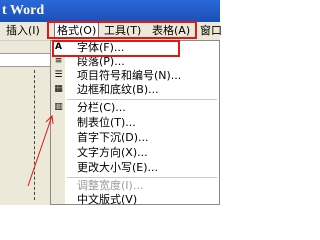  Describe the element at coordinates (107, 199) in the screenshot. I see `menu-item-label: 中文版式(V)` at that location.